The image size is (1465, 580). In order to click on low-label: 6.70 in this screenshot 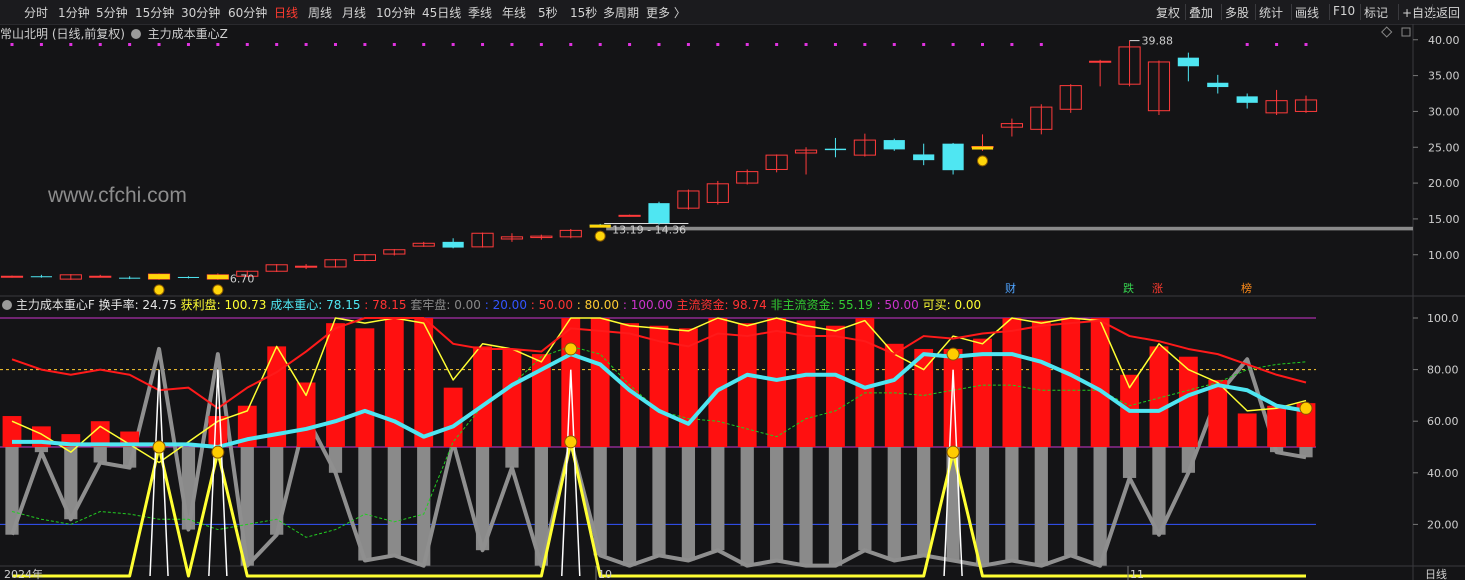, I will do `click(242, 278)`.